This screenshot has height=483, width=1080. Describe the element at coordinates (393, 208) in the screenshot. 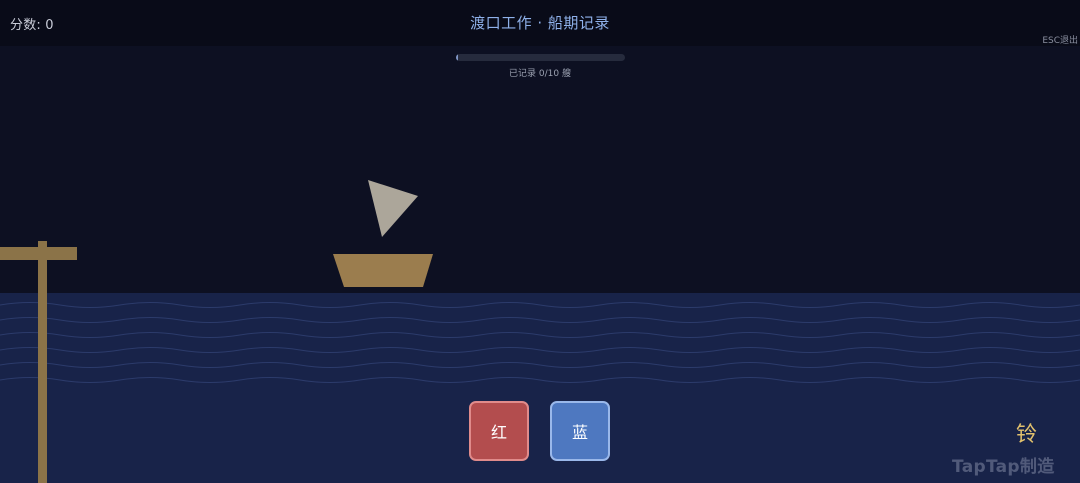

I see `boat-sail` at that location.